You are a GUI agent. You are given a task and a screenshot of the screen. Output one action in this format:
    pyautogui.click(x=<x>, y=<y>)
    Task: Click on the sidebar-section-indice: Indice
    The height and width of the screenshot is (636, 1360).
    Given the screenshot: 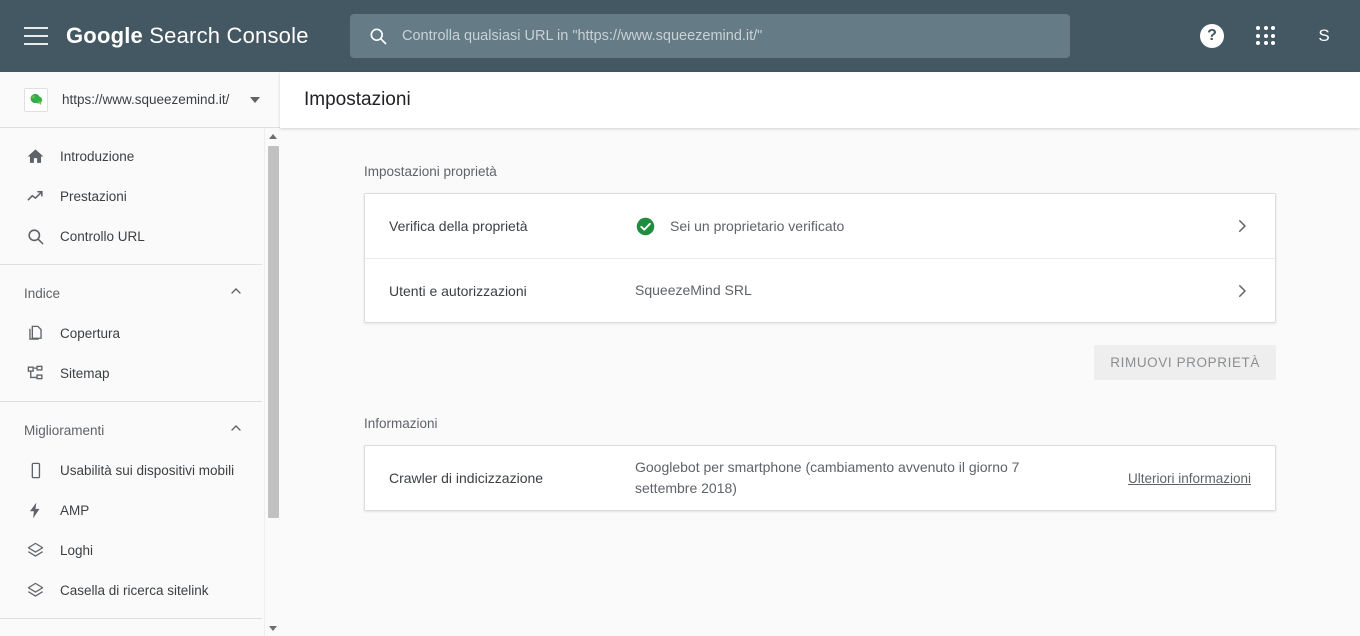 What is the action you would take?
    pyautogui.click(x=131, y=293)
    